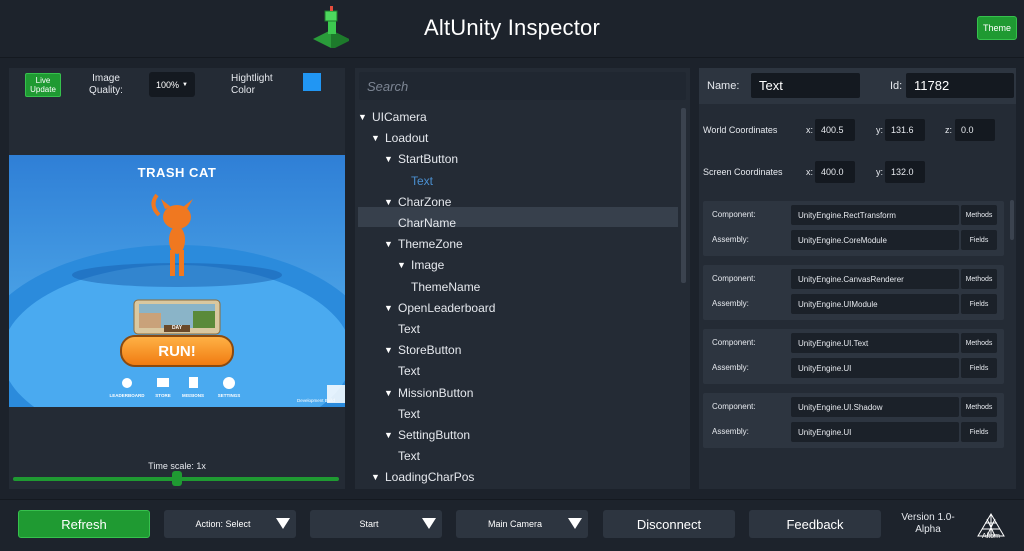 The height and width of the screenshot is (551, 1024). I want to click on id-field: 11782, so click(960, 85).